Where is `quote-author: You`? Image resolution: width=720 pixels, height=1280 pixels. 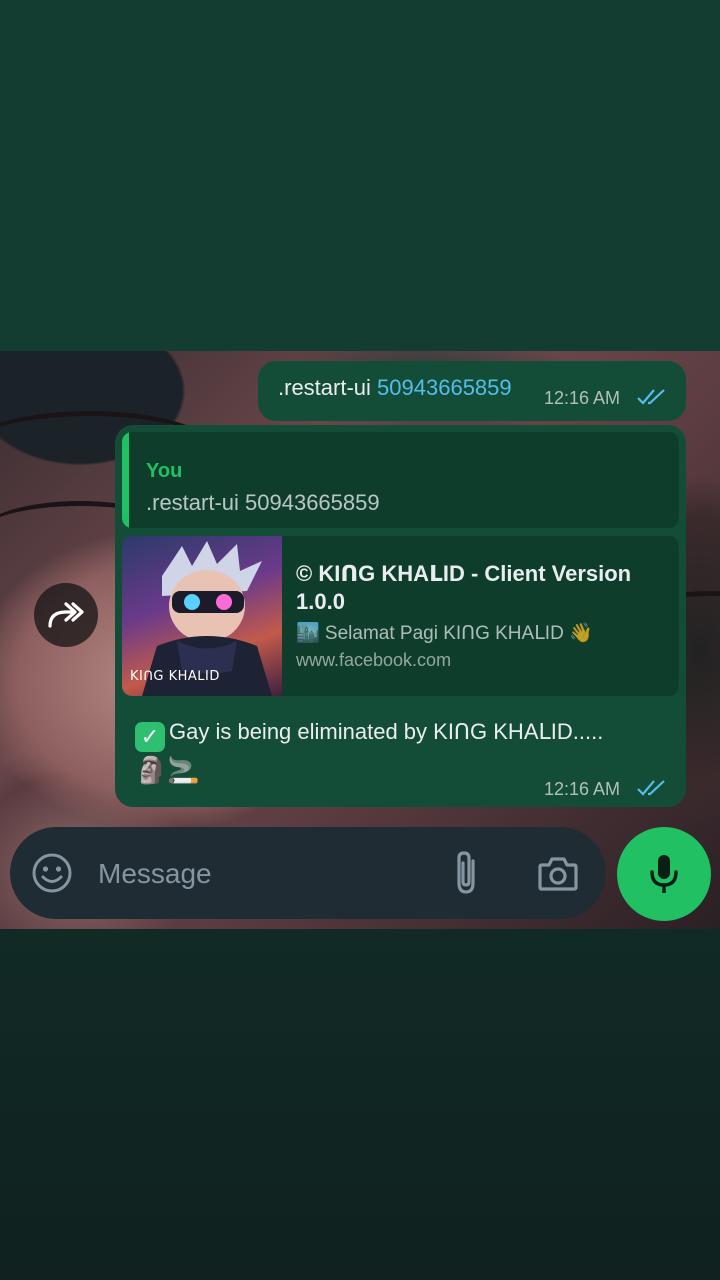
quote-author: You is located at coordinates (164, 471).